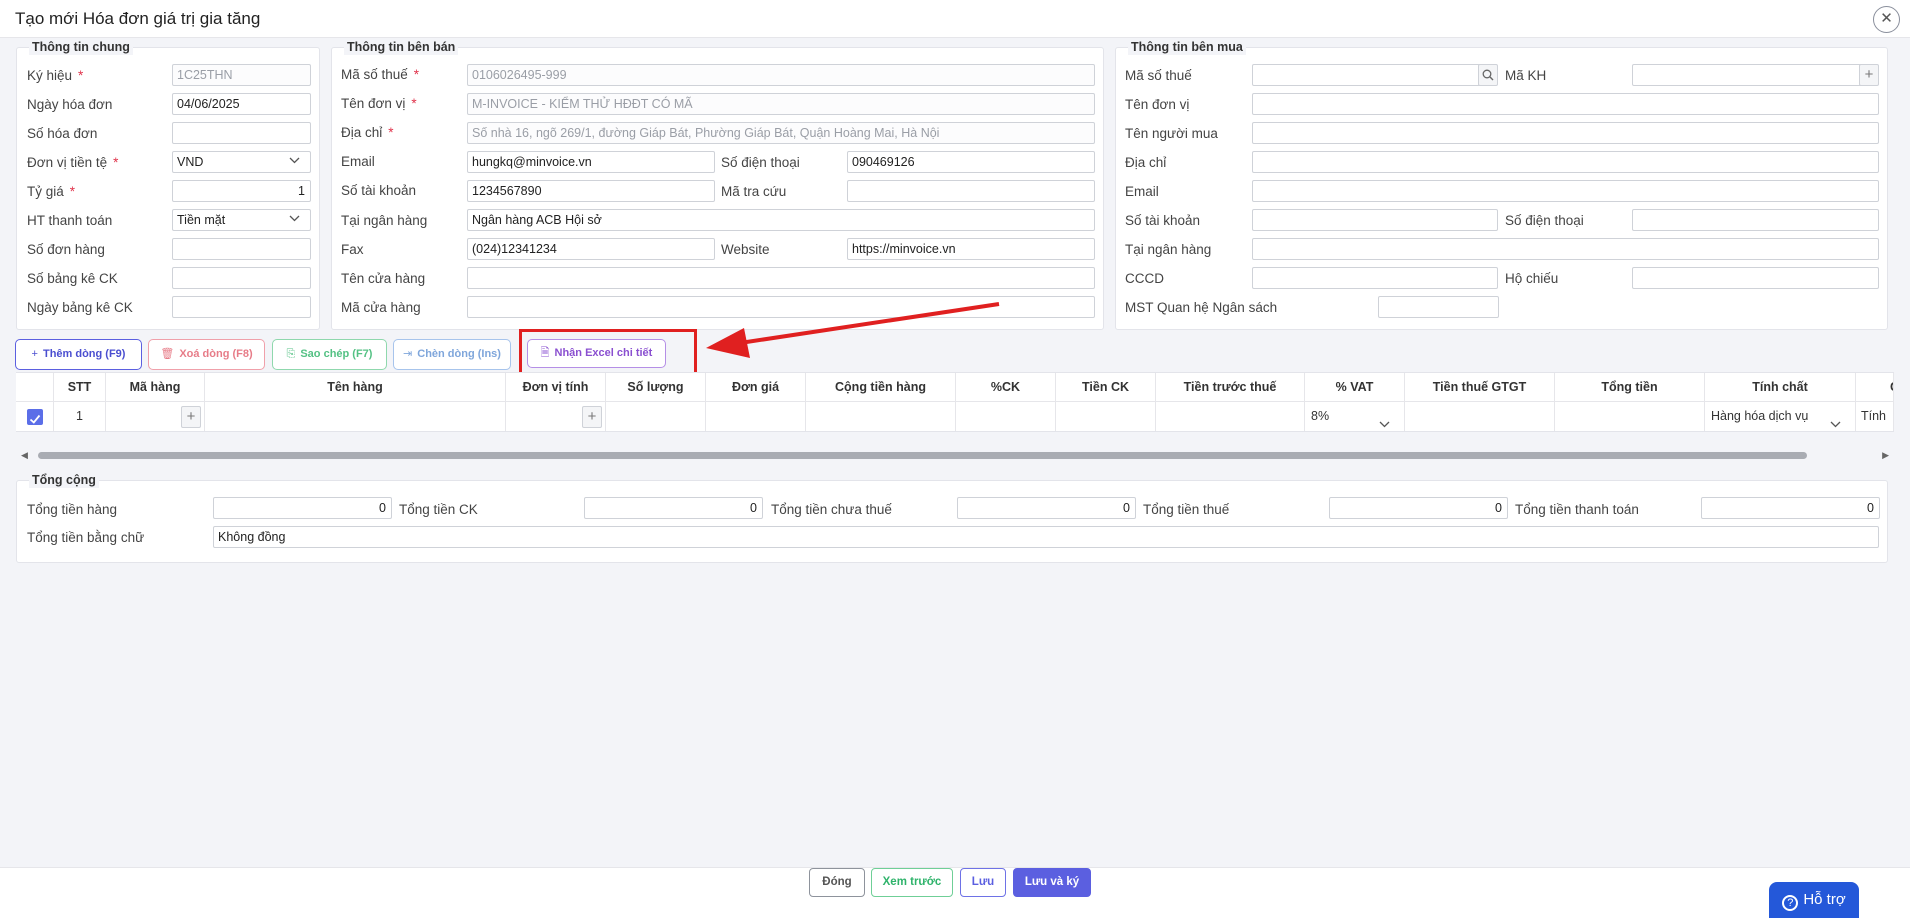 This screenshot has width=1910, height=918. Describe the element at coordinates (556, 416) in the screenshot. I see `col-unit-cell: +` at that location.